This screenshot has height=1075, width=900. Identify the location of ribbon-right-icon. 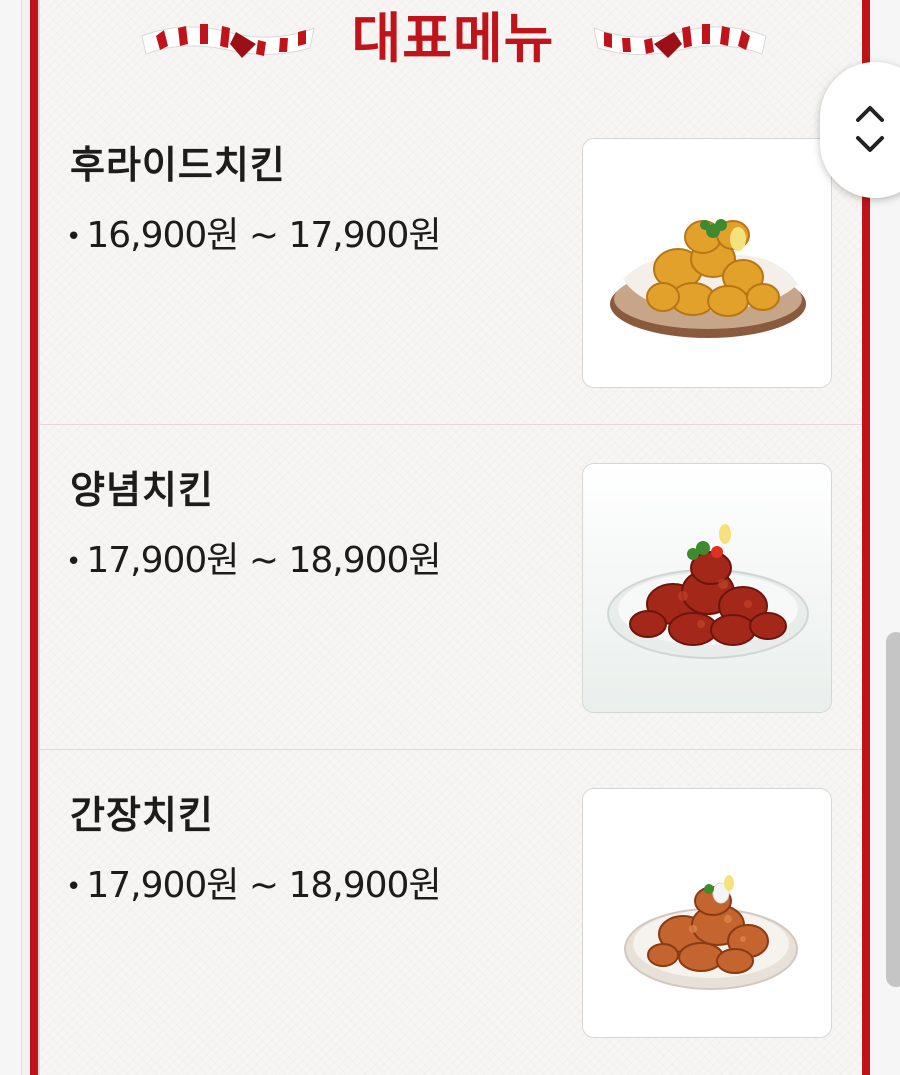
(680, 41).